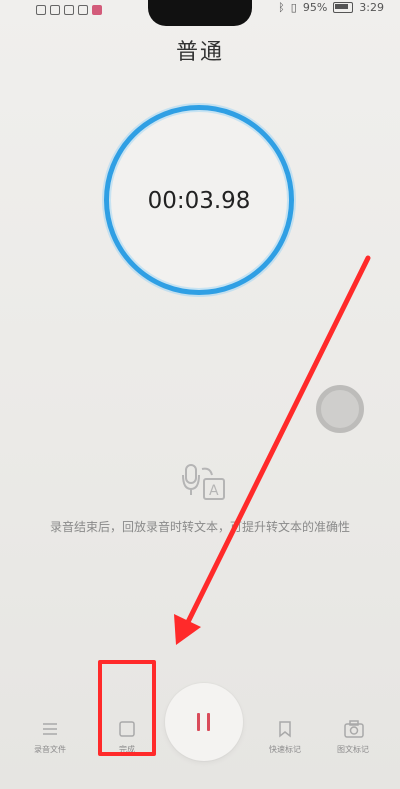 This screenshot has width=400, height=789. What do you see at coordinates (371, 7) in the screenshot?
I see `clock: 3:29` at bounding box center [371, 7].